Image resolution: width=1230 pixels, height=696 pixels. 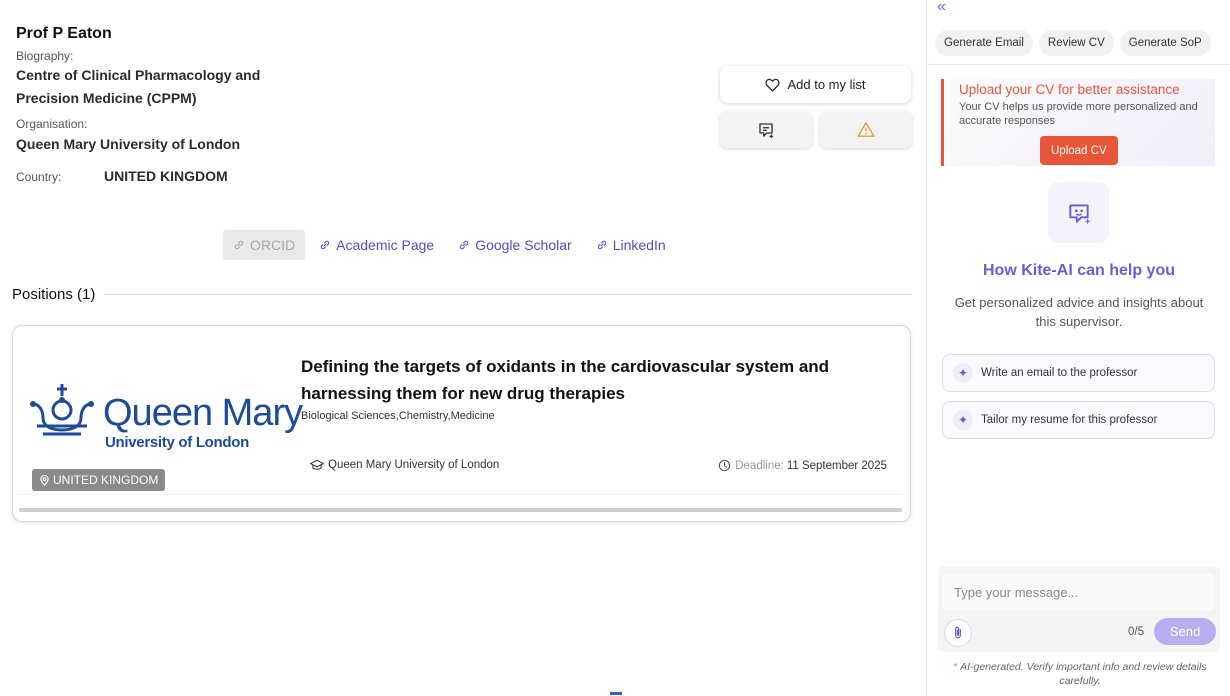 What do you see at coordinates (414, 465) in the screenshot?
I see `position-university-label: Queen Mary University of London` at bounding box center [414, 465].